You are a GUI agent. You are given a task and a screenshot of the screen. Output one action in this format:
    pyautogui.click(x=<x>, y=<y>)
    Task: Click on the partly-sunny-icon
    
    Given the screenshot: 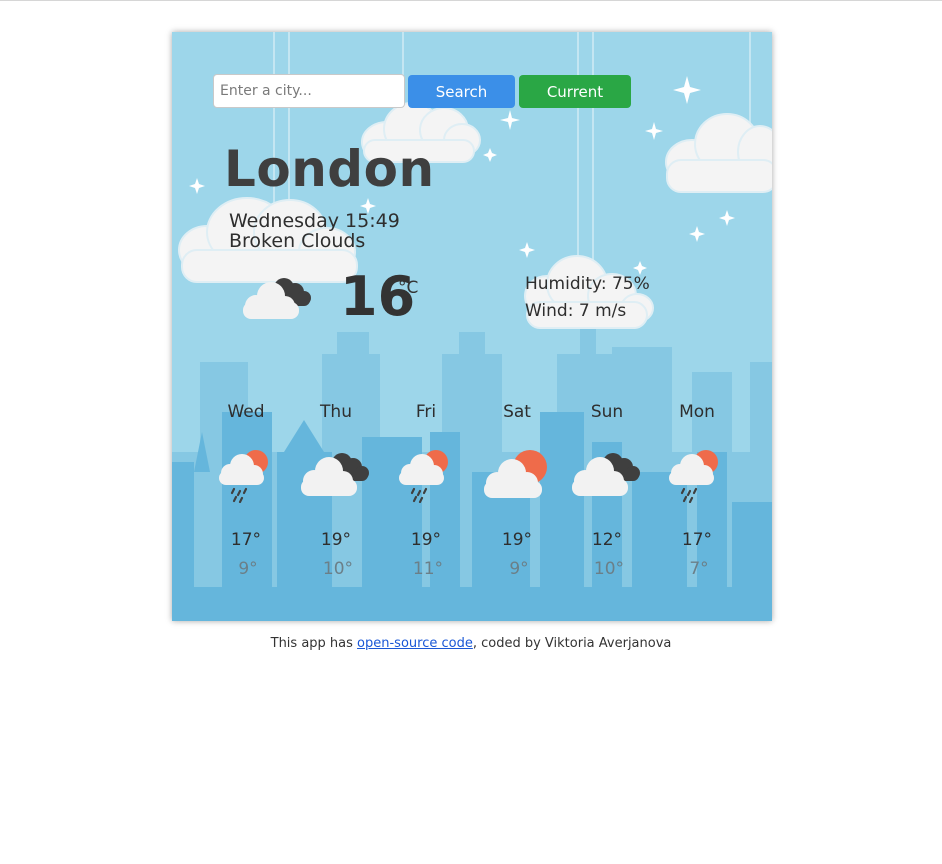 What is the action you would take?
    pyautogui.click(x=515, y=474)
    